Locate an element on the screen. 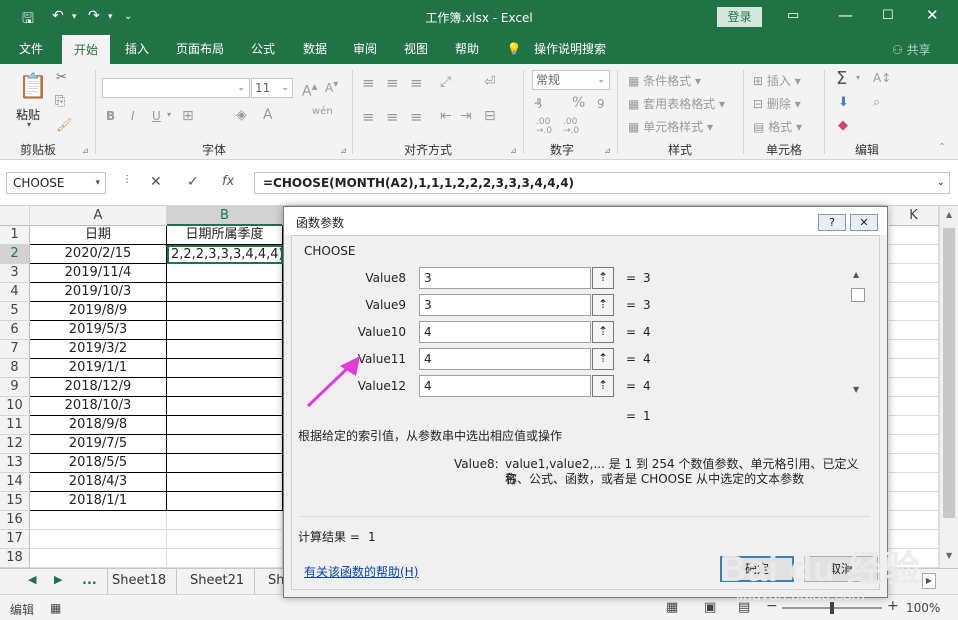 This screenshot has height=620, width=958. table-cell: 2019/1/1 is located at coordinates (98, 368).